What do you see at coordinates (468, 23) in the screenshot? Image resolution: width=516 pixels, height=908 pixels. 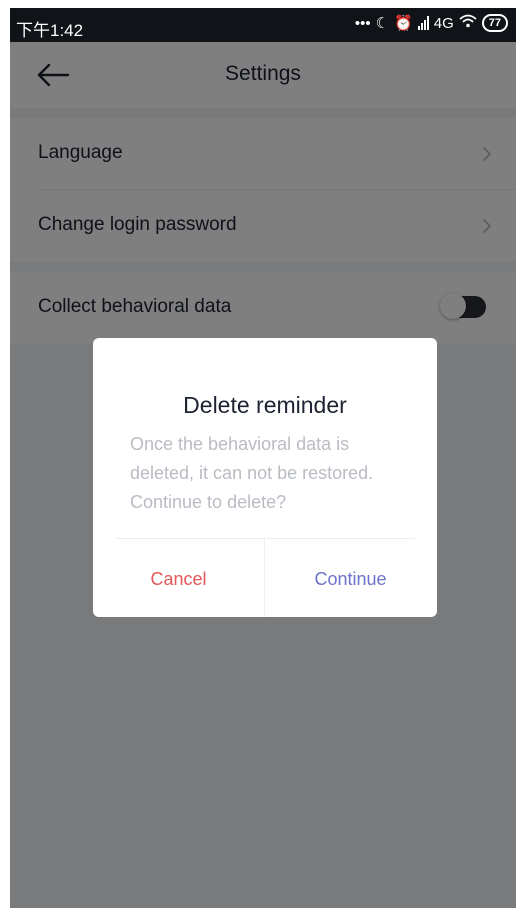 I see `wifi-icon` at bounding box center [468, 23].